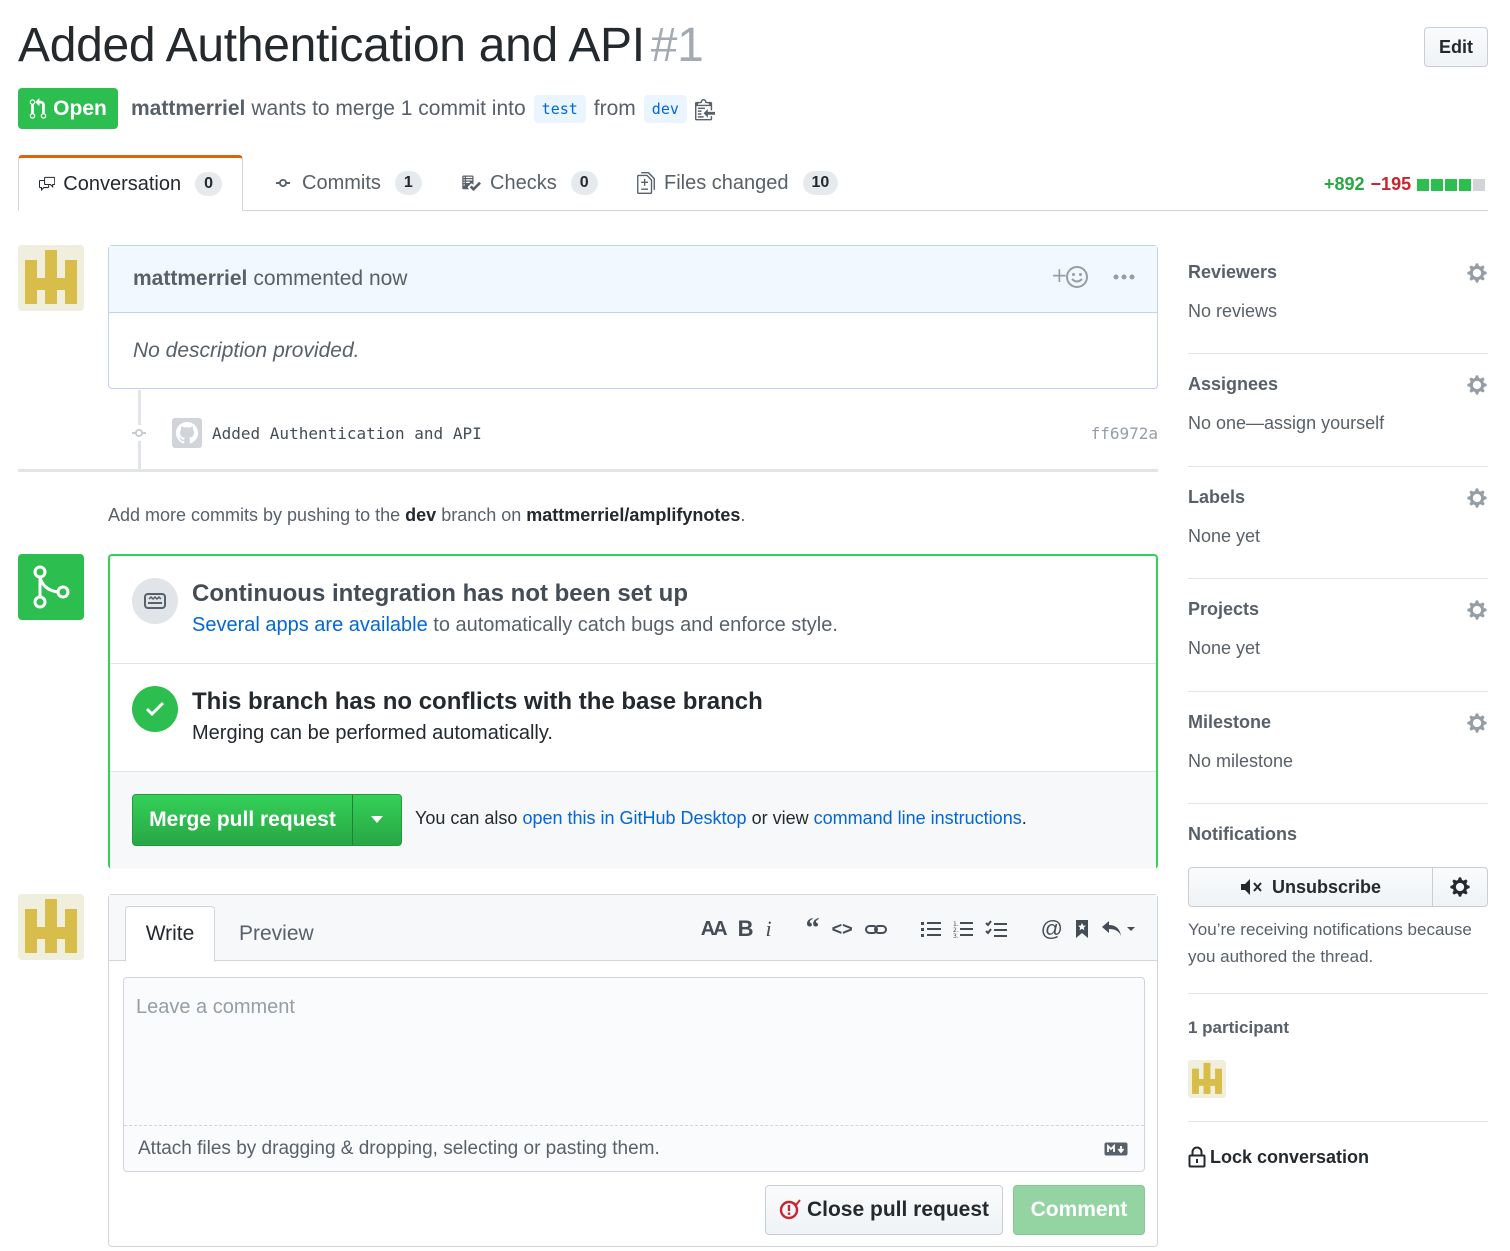 Image resolution: width=1510 pixels, height=1251 pixels. Describe the element at coordinates (769, 929) in the screenshot. I see `italic-icon: i` at that location.